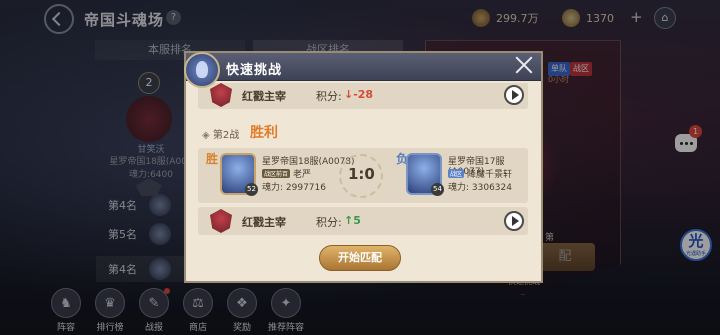 The width and height of the screenshot is (720, 335). What do you see at coordinates (212, 159) in the screenshot?
I see `win-mark: 胜` at bounding box center [212, 159].